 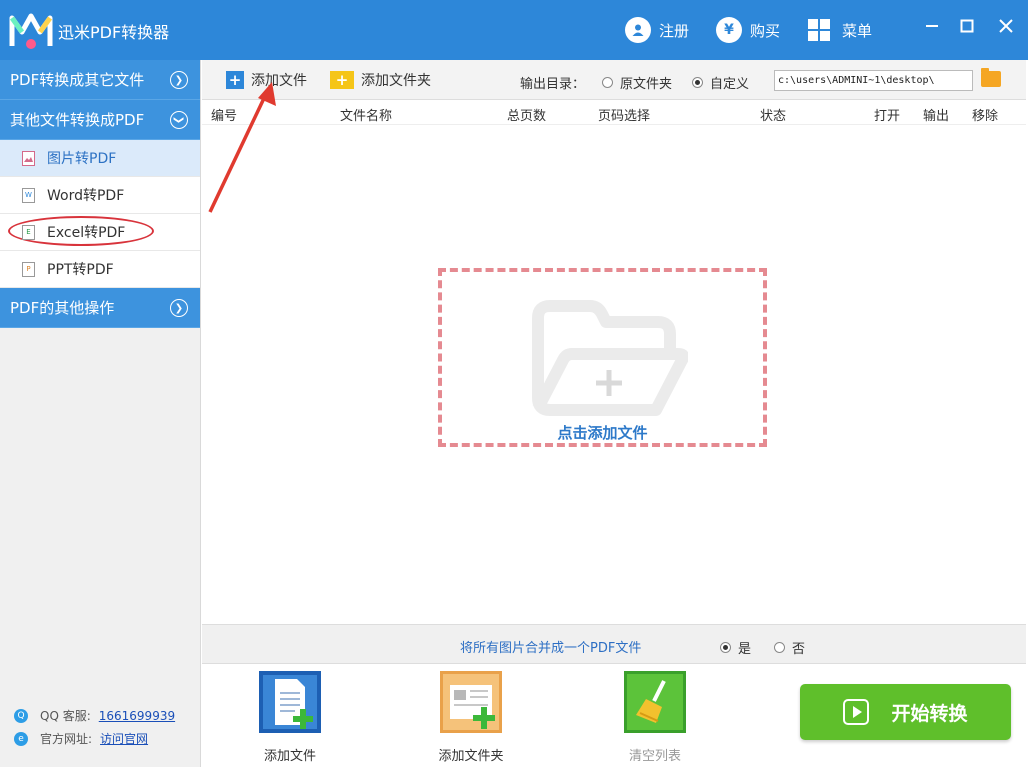 What do you see at coordinates (929, 713) in the screenshot?
I see `start-convert-label: 开始转换` at bounding box center [929, 713].